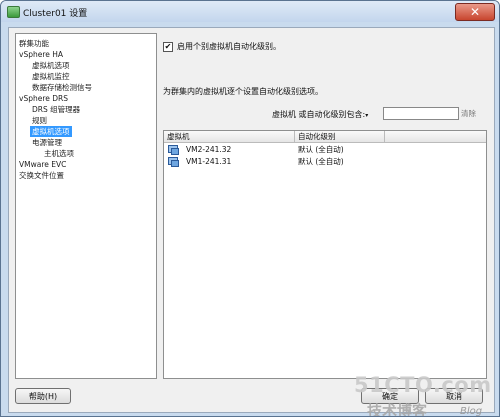 The height and width of the screenshot is (417, 500). What do you see at coordinates (243, 91) in the screenshot?
I see `panel-description: 为群集内的虚拟机逐个设置自动化级别选项。` at bounding box center [243, 91].